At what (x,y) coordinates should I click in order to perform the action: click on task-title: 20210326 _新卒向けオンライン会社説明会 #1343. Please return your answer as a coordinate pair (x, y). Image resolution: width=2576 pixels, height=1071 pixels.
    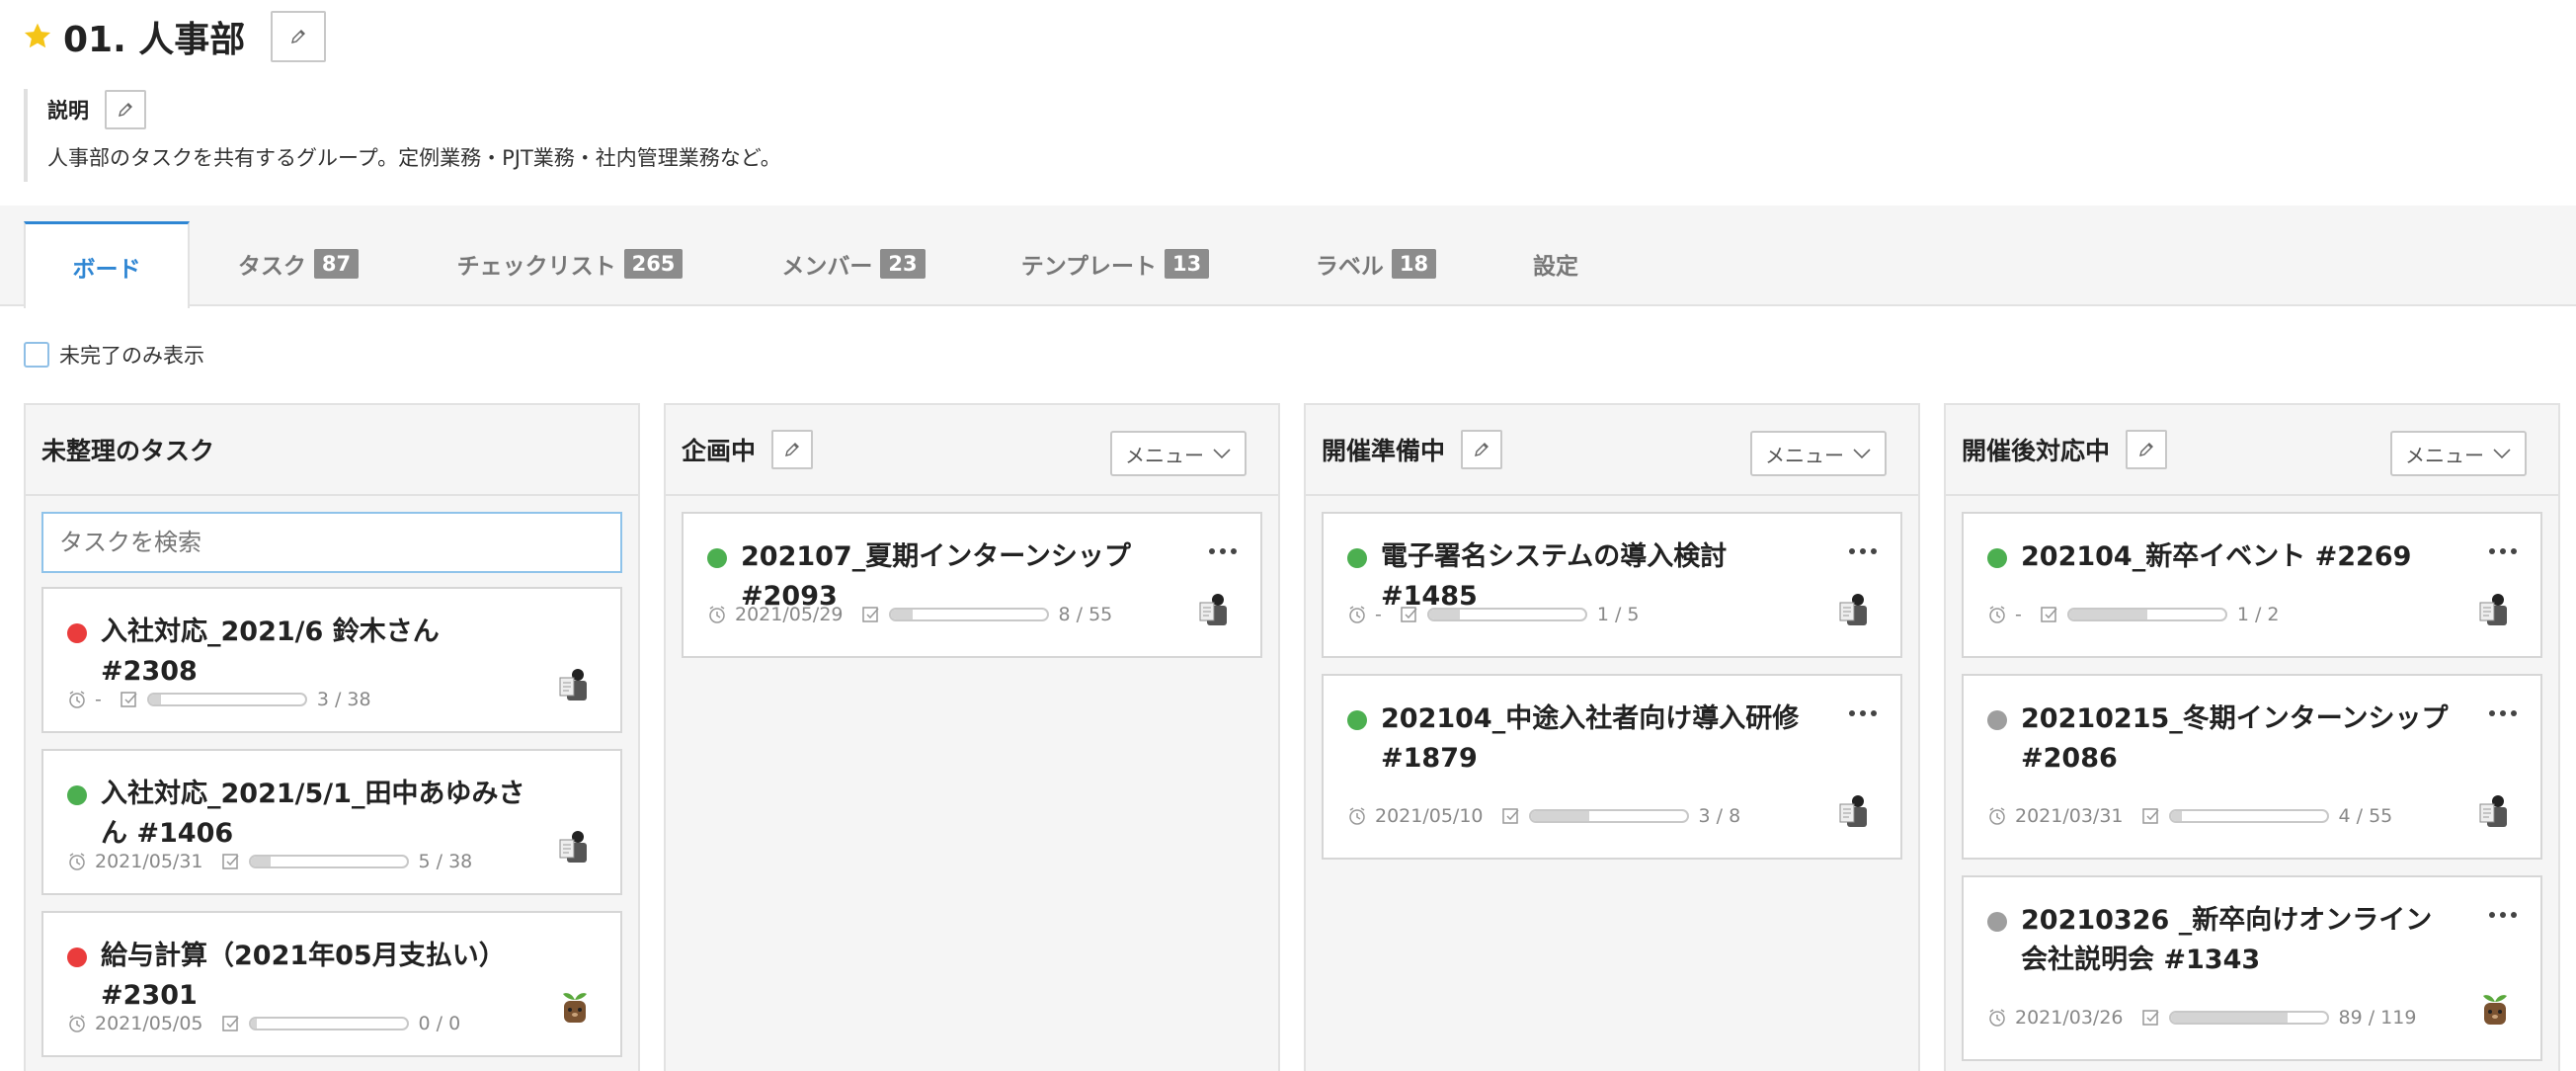
    Looking at the image, I should click on (2219, 940).